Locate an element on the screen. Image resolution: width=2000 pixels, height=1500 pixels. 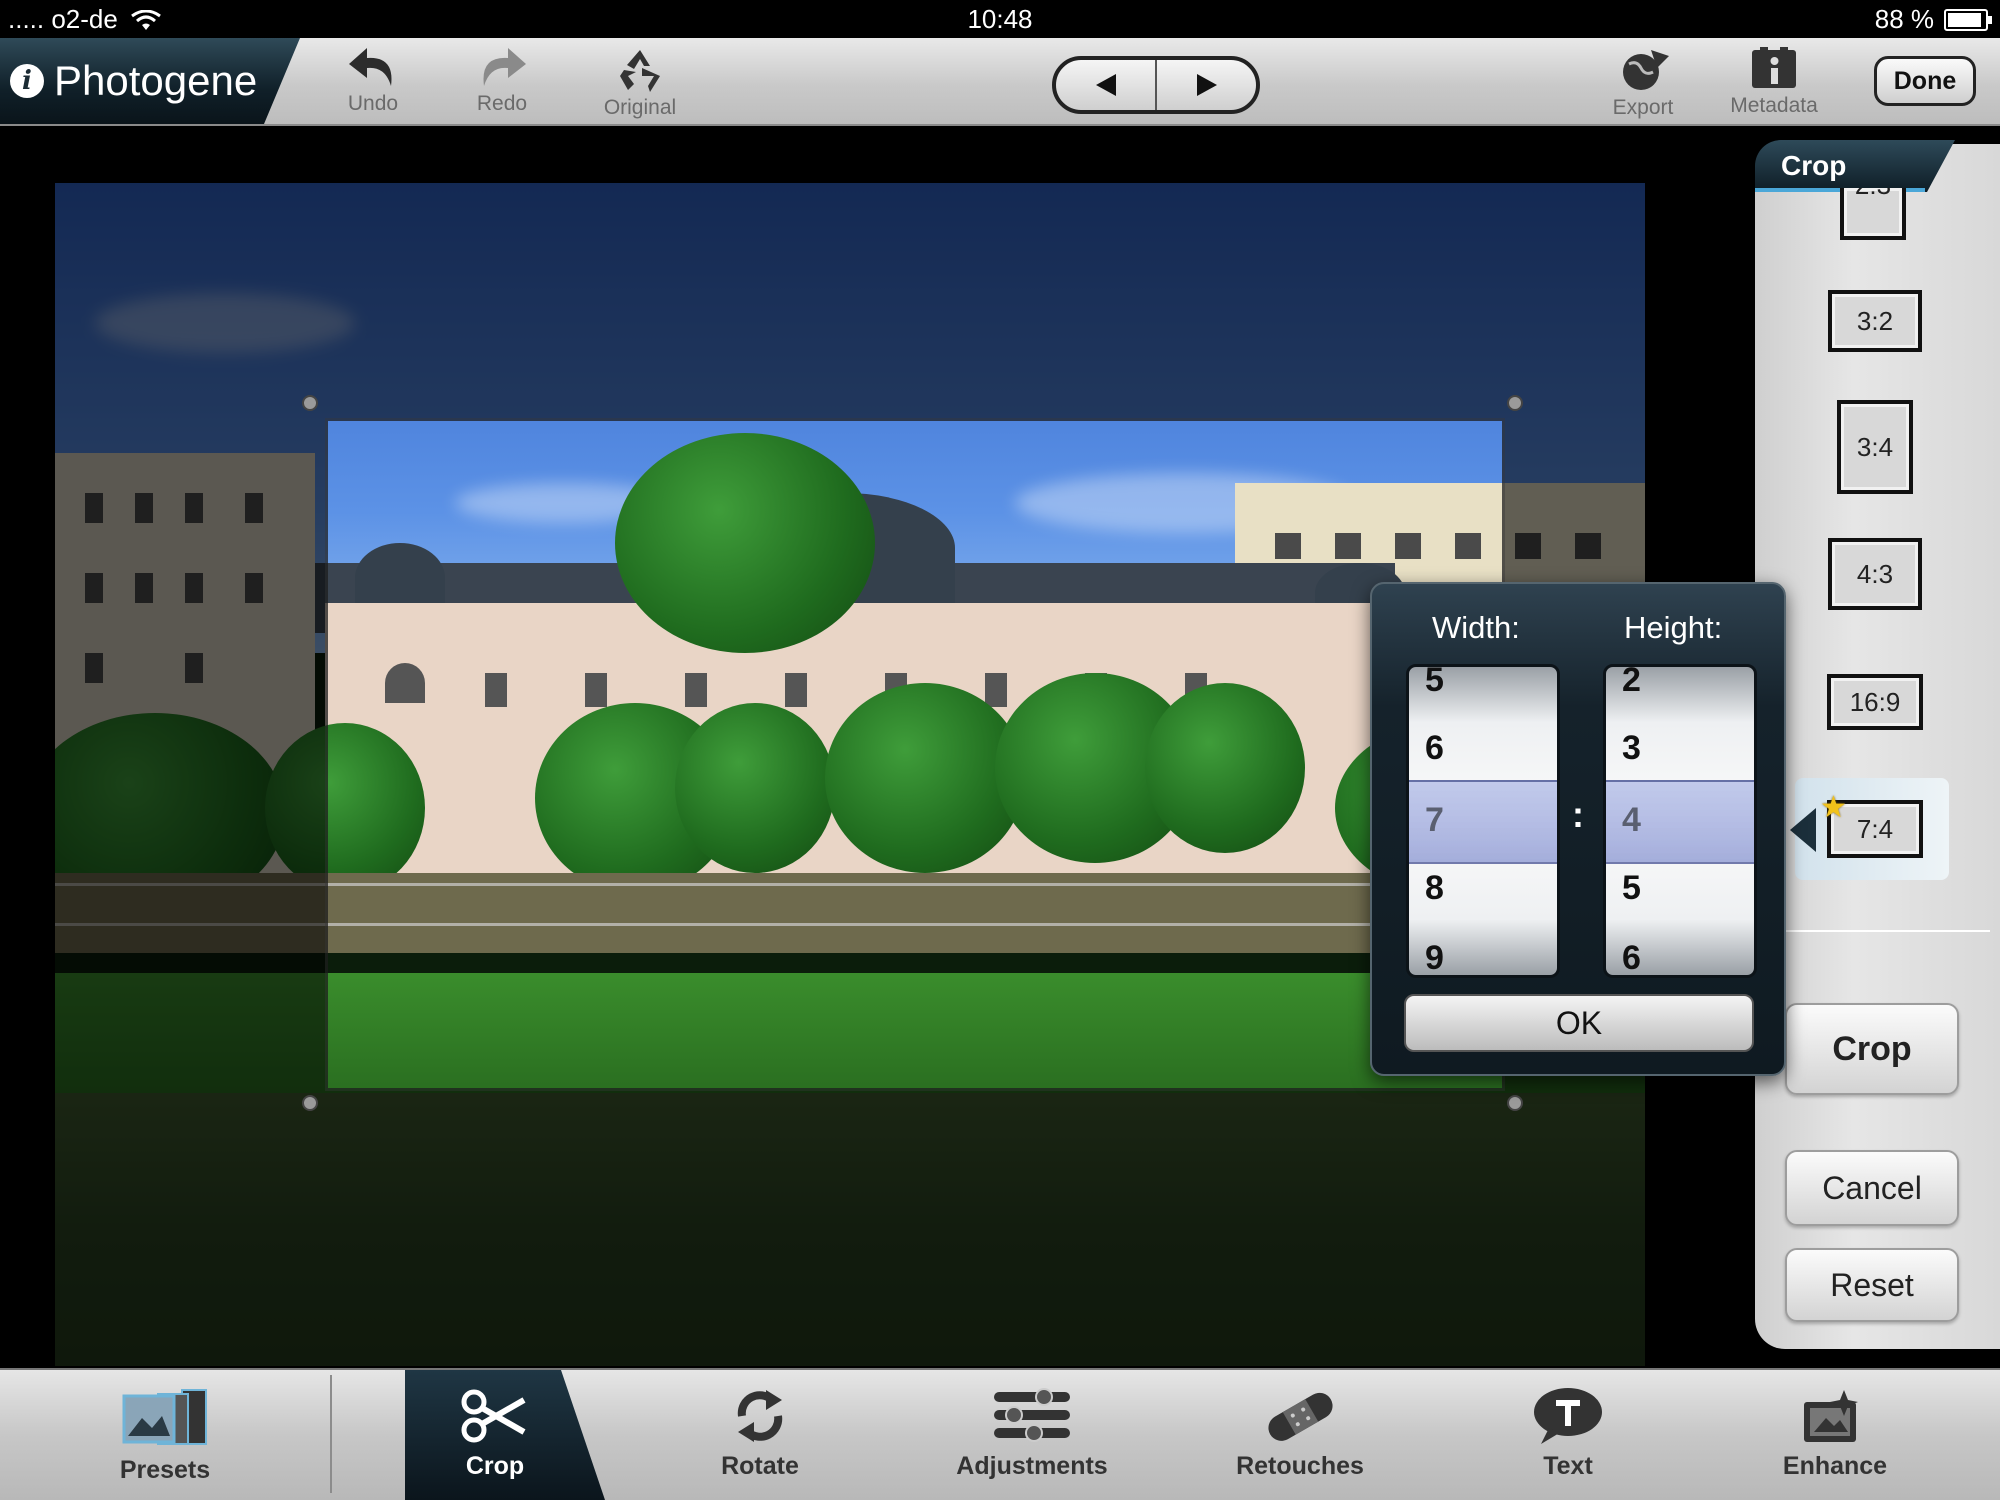
crop-handle-top-right is located at coordinates (1515, 403).